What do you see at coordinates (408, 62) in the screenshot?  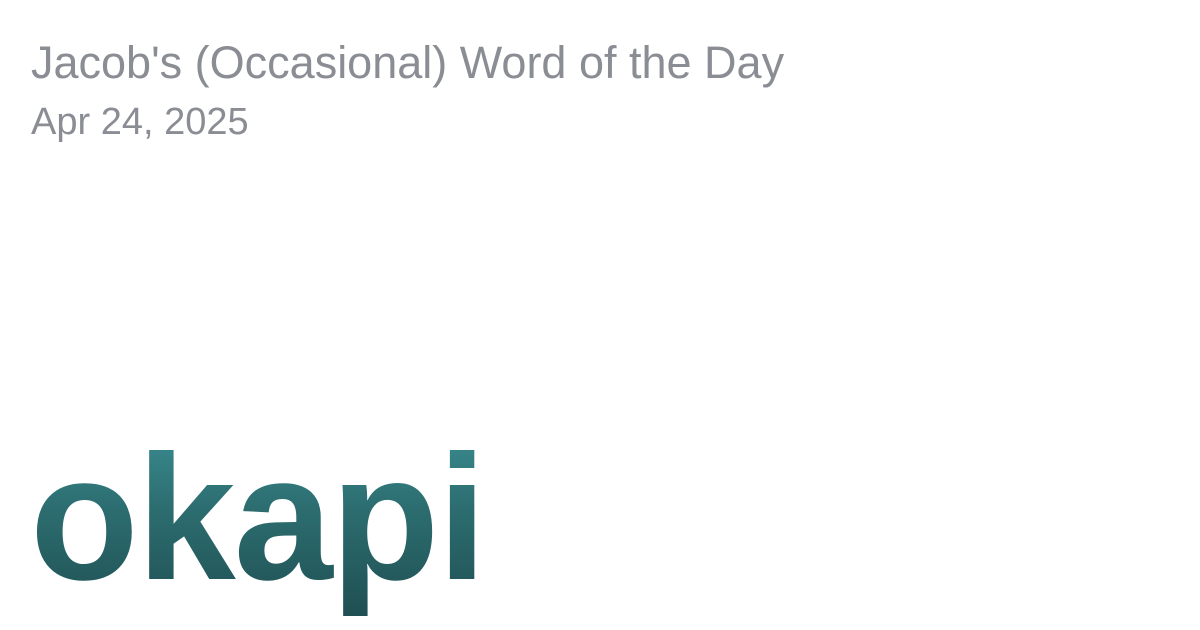 I see `site-title: Jacob's (Occasional) Word of the Day` at bounding box center [408, 62].